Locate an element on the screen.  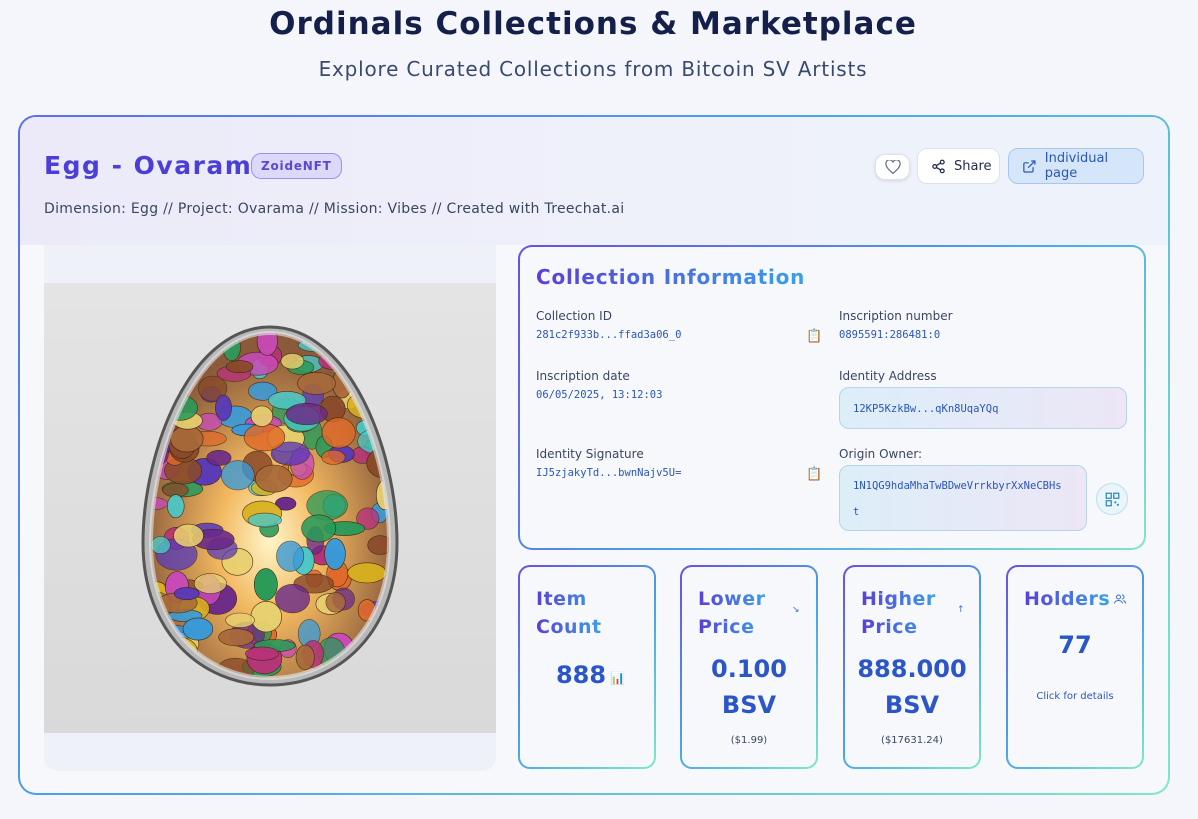
share-button: Share is located at coordinates (958, 166).